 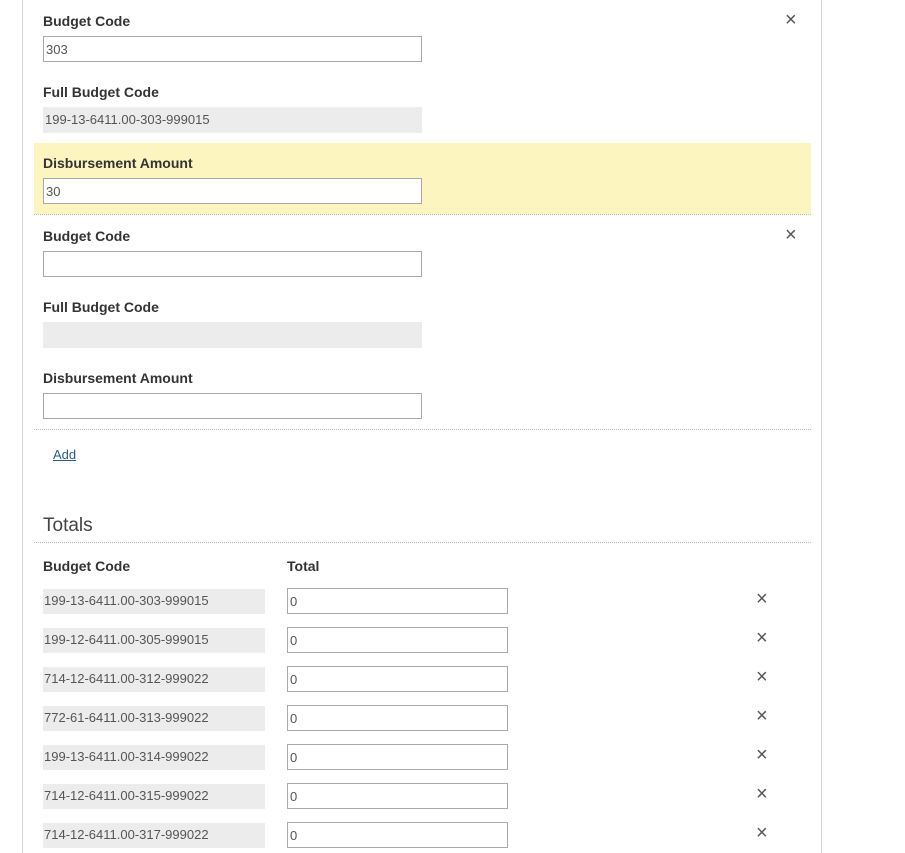 I want to click on totals-col-budget-code: Budget Code, so click(x=87, y=566).